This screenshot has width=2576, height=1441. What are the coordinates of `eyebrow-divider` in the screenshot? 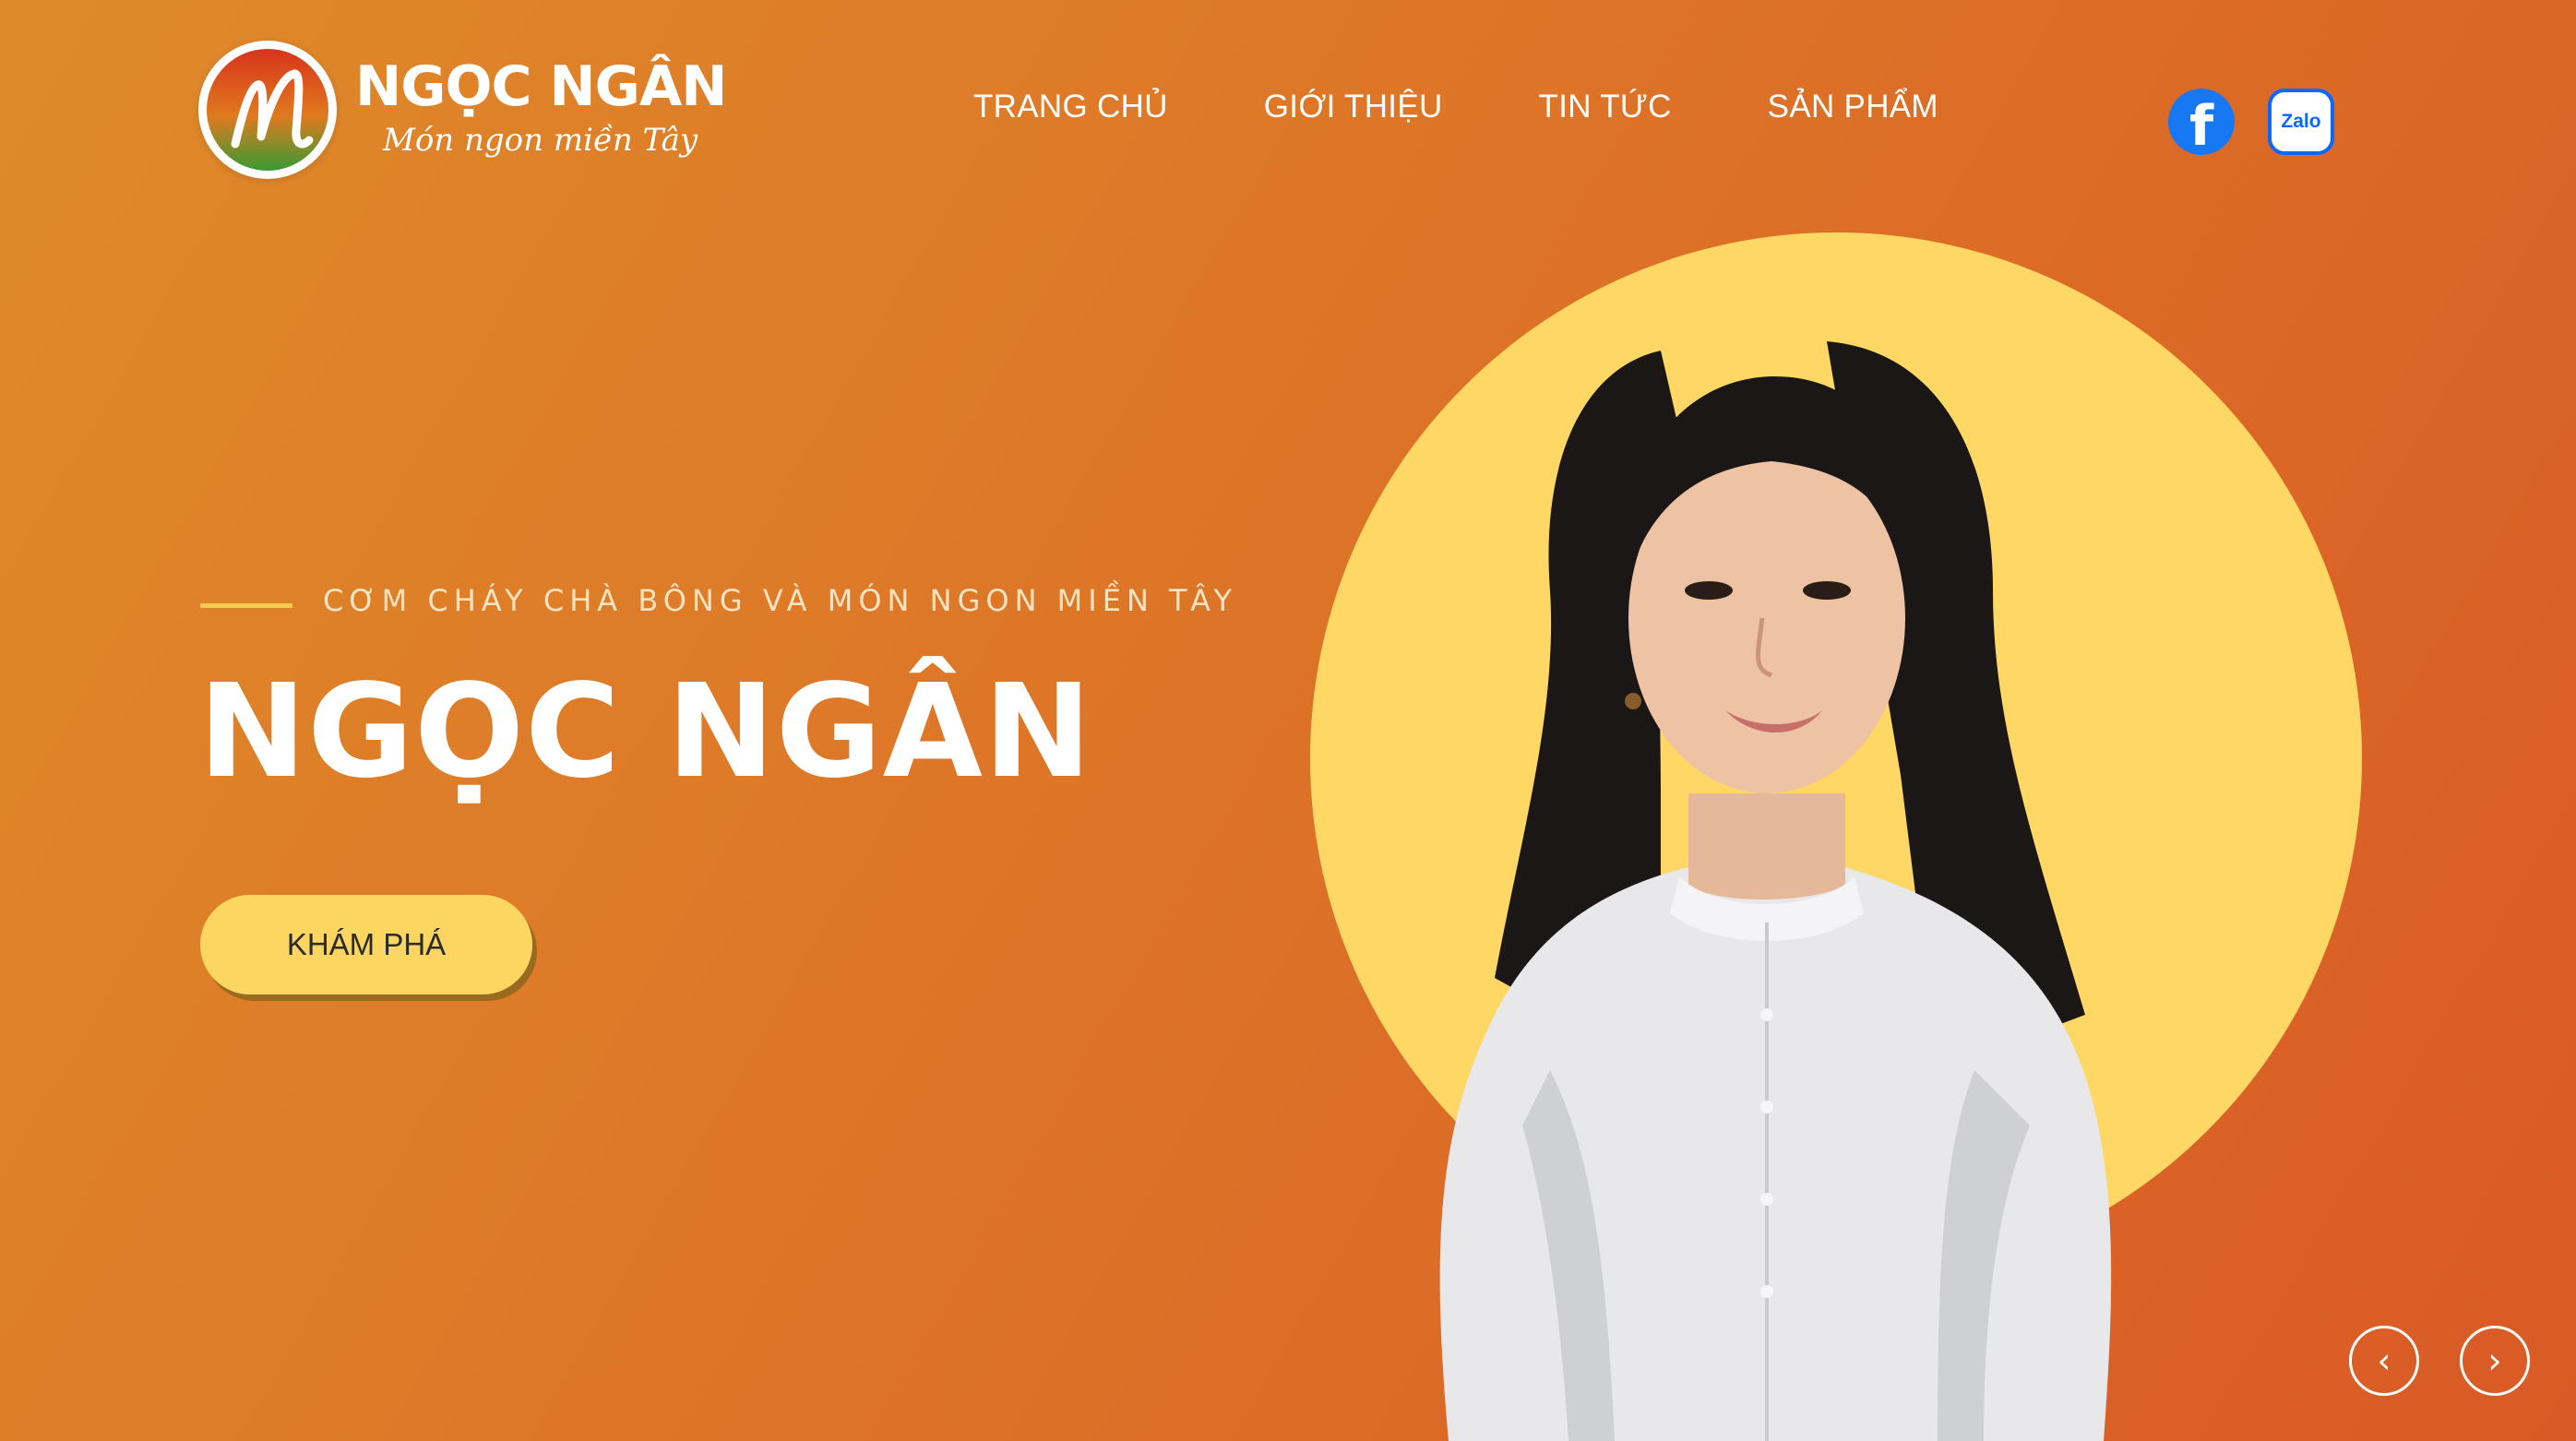 It's located at (246, 605).